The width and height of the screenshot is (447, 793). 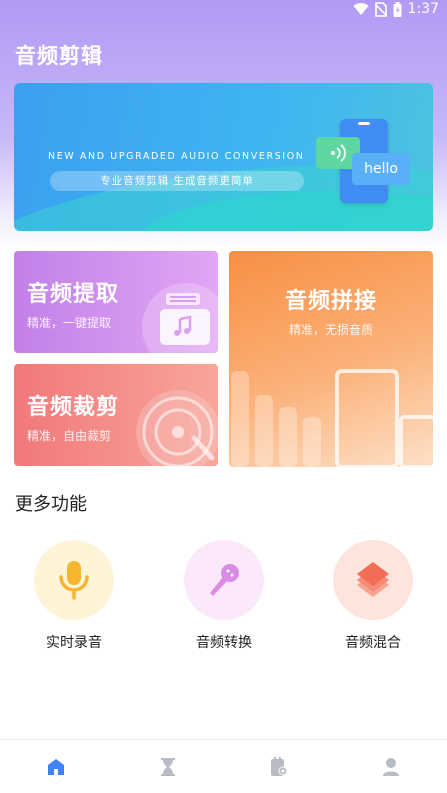 What do you see at coordinates (361, 9) in the screenshot?
I see `wifi-icon` at bounding box center [361, 9].